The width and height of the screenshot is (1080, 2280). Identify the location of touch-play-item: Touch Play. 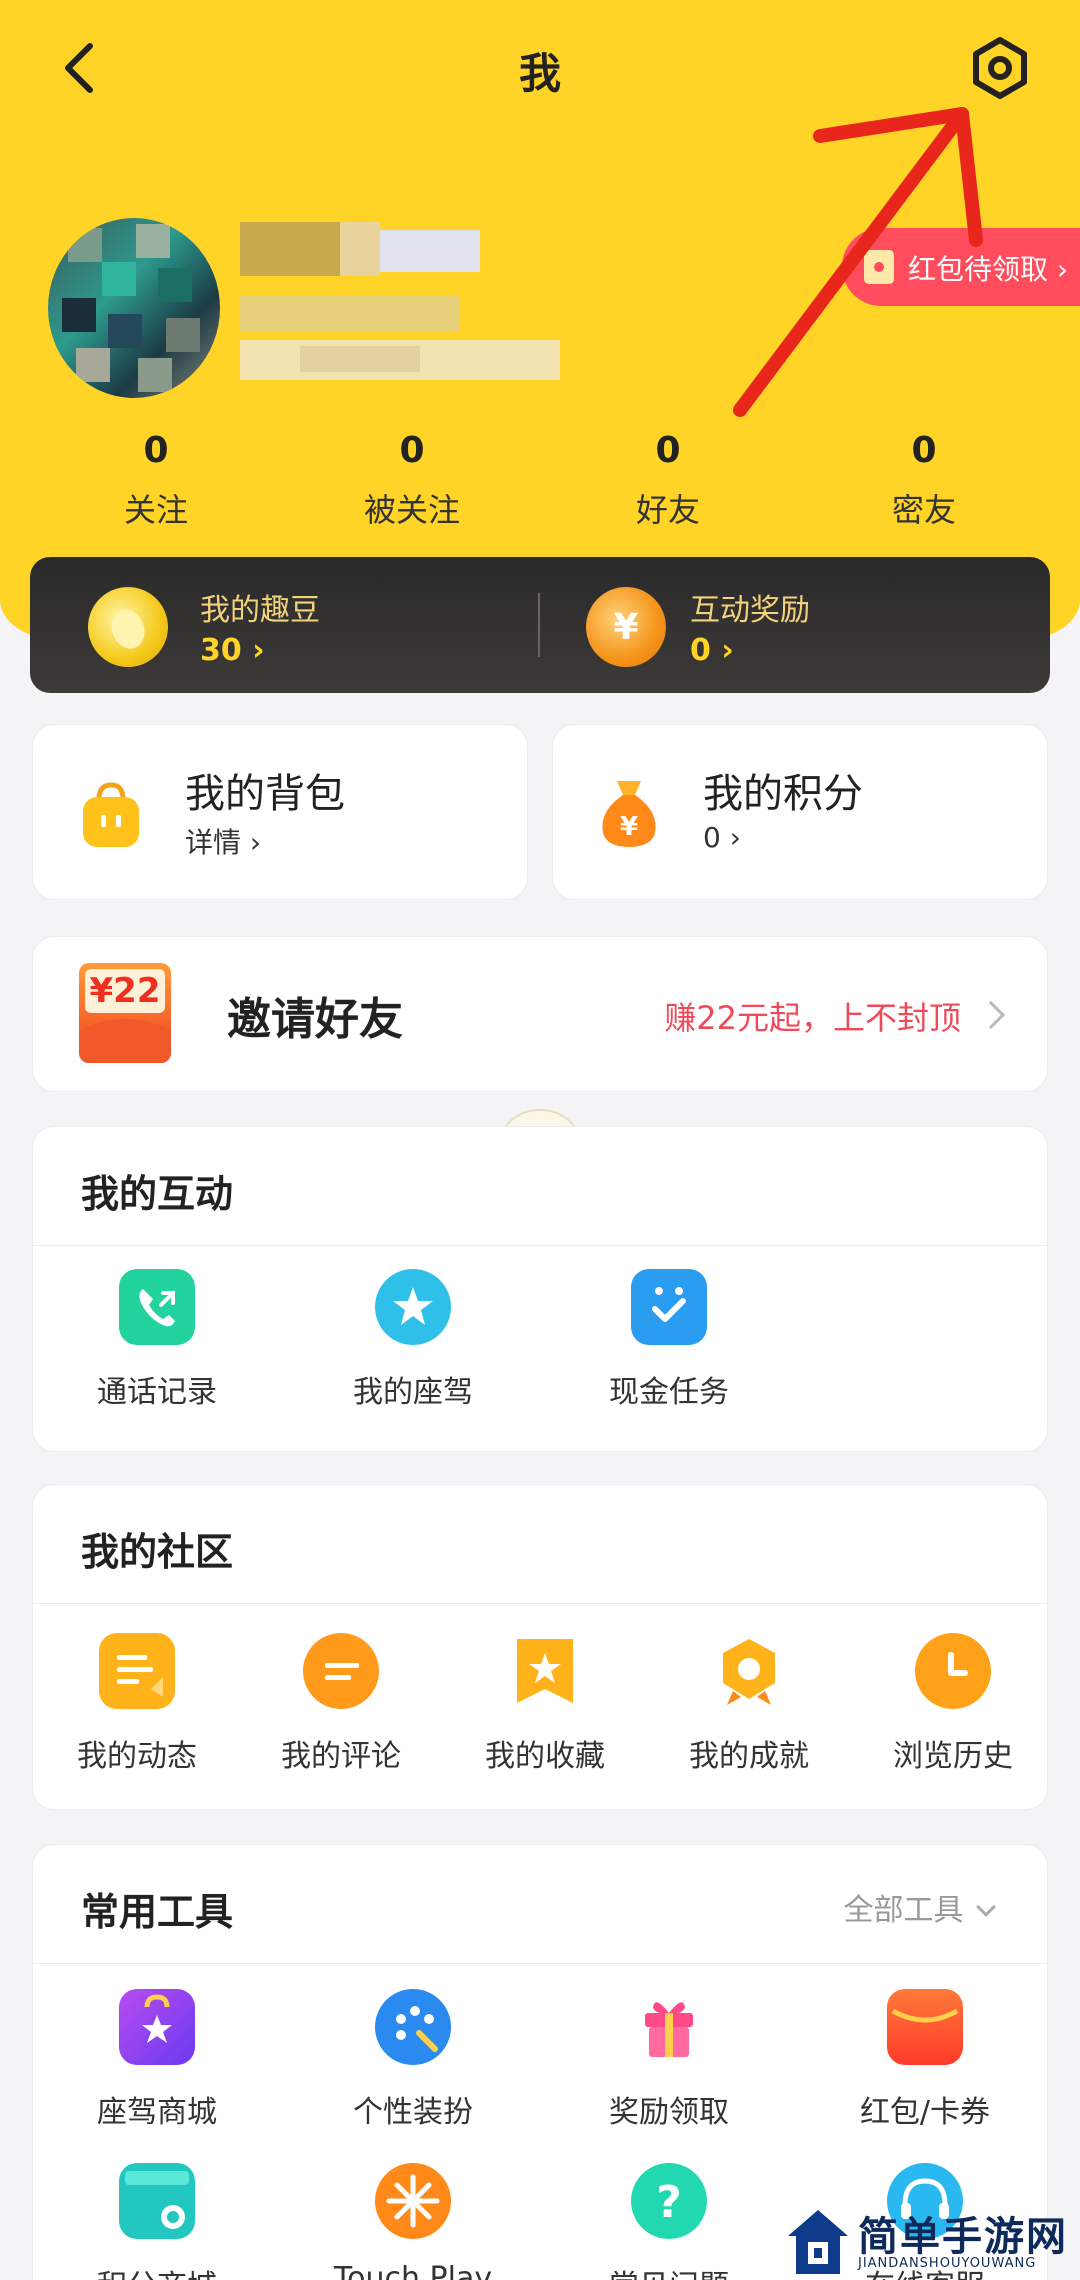
(413, 2221).